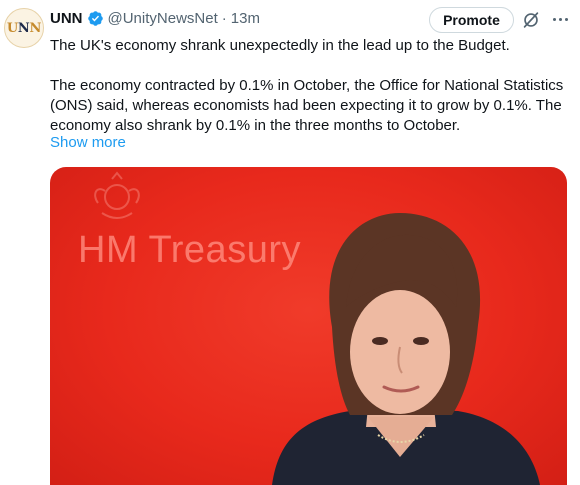  I want to click on verified-badge-icon, so click(95, 18).